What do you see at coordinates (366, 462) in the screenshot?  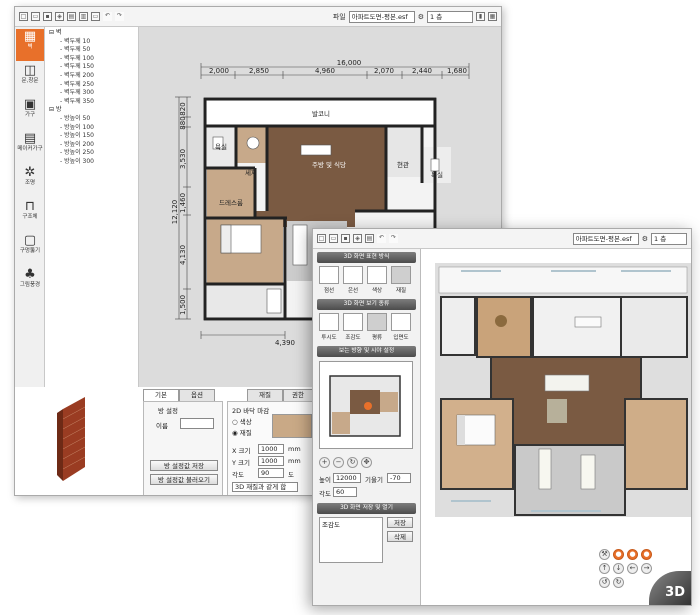 I see `pan-icon: ✥` at bounding box center [366, 462].